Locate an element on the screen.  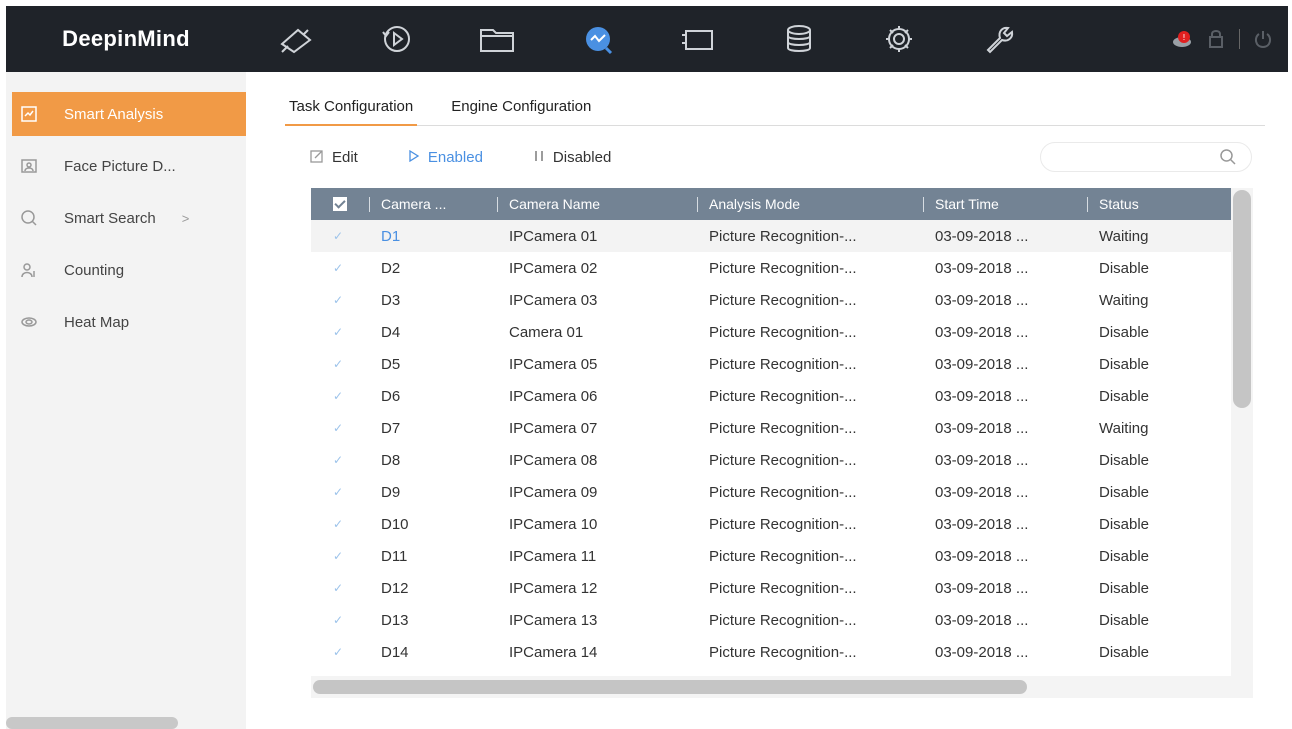
cell-camera-name: IPCamera 11 is located at coordinates (553, 556).